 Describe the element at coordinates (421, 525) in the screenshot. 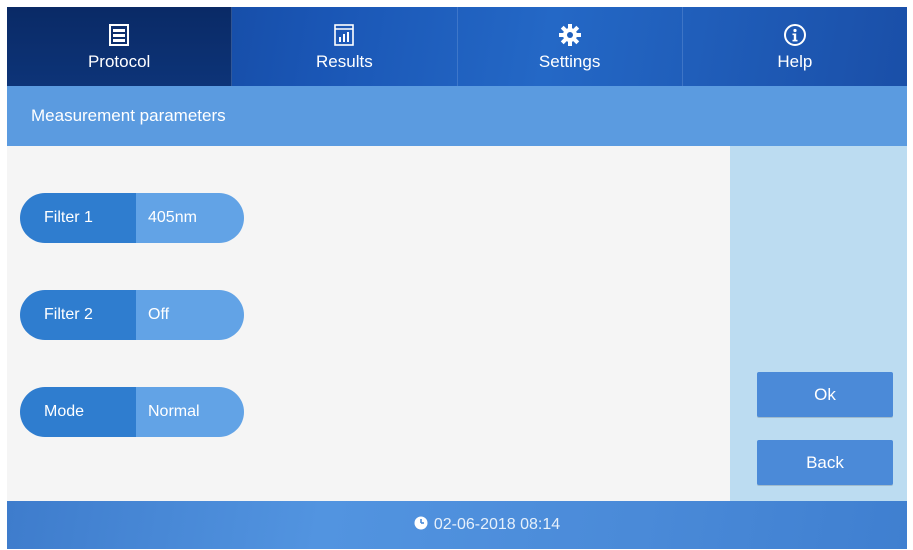

I see `clock-icon` at that location.